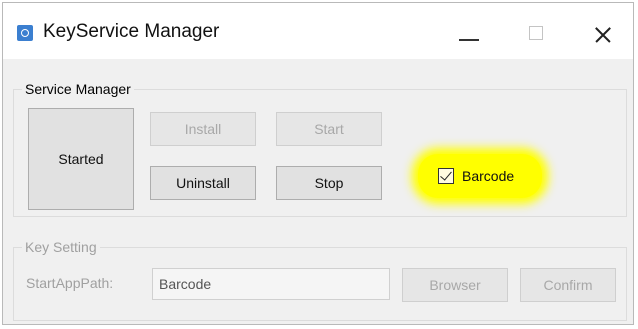  I want to click on barcode-checkbox-box, so click(446, 176).